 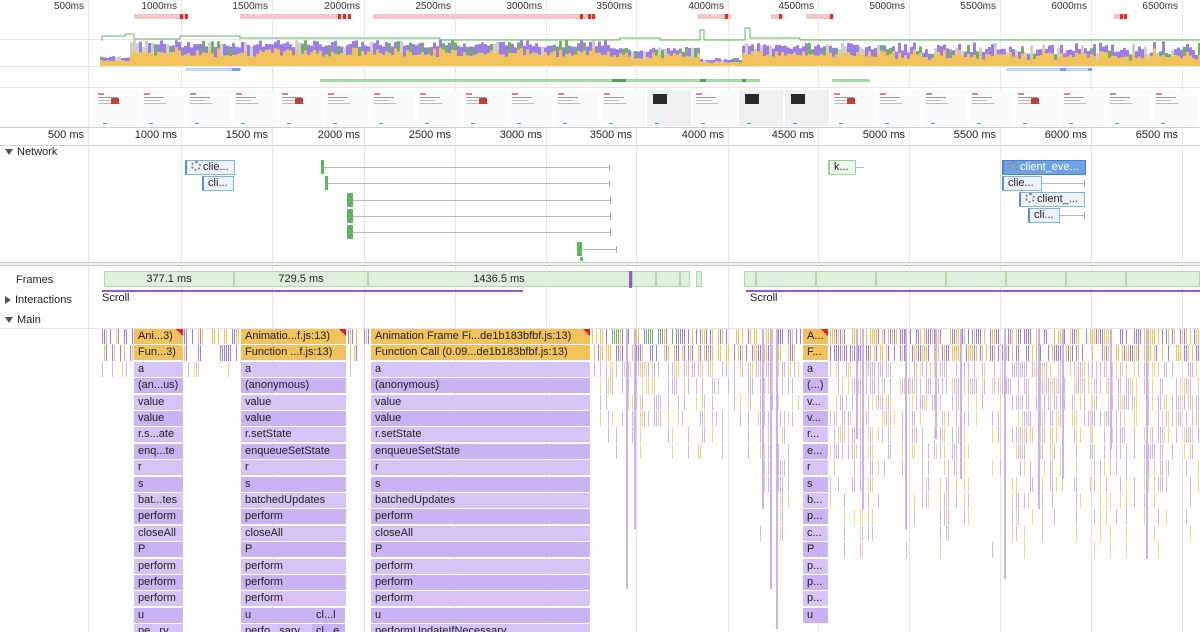 I want to click on frame: 729.5 ms, so click(x=301, y=279).